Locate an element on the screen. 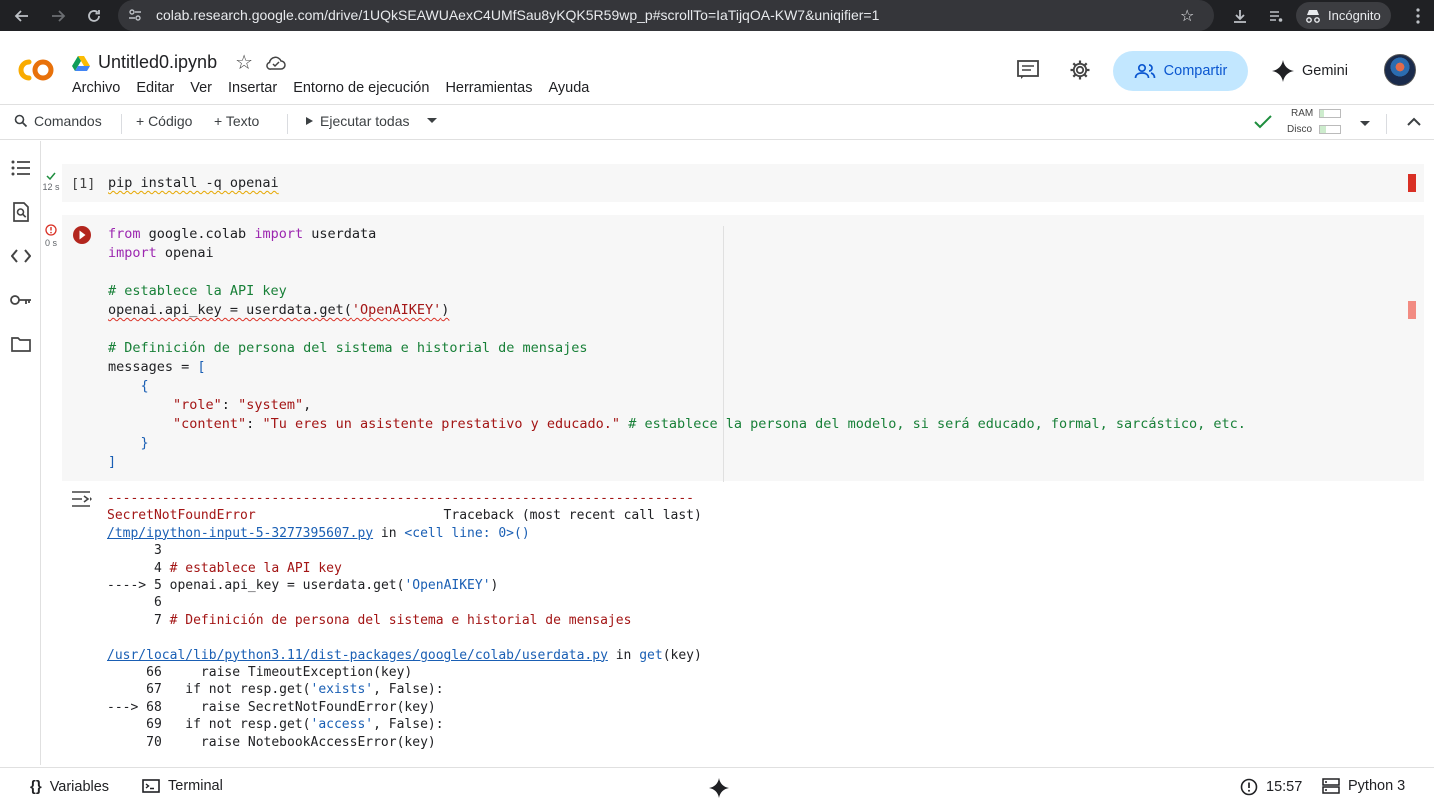 The height and width of the screenshot is (806, 1434). code-token: : is located at coordinates (254, 424).